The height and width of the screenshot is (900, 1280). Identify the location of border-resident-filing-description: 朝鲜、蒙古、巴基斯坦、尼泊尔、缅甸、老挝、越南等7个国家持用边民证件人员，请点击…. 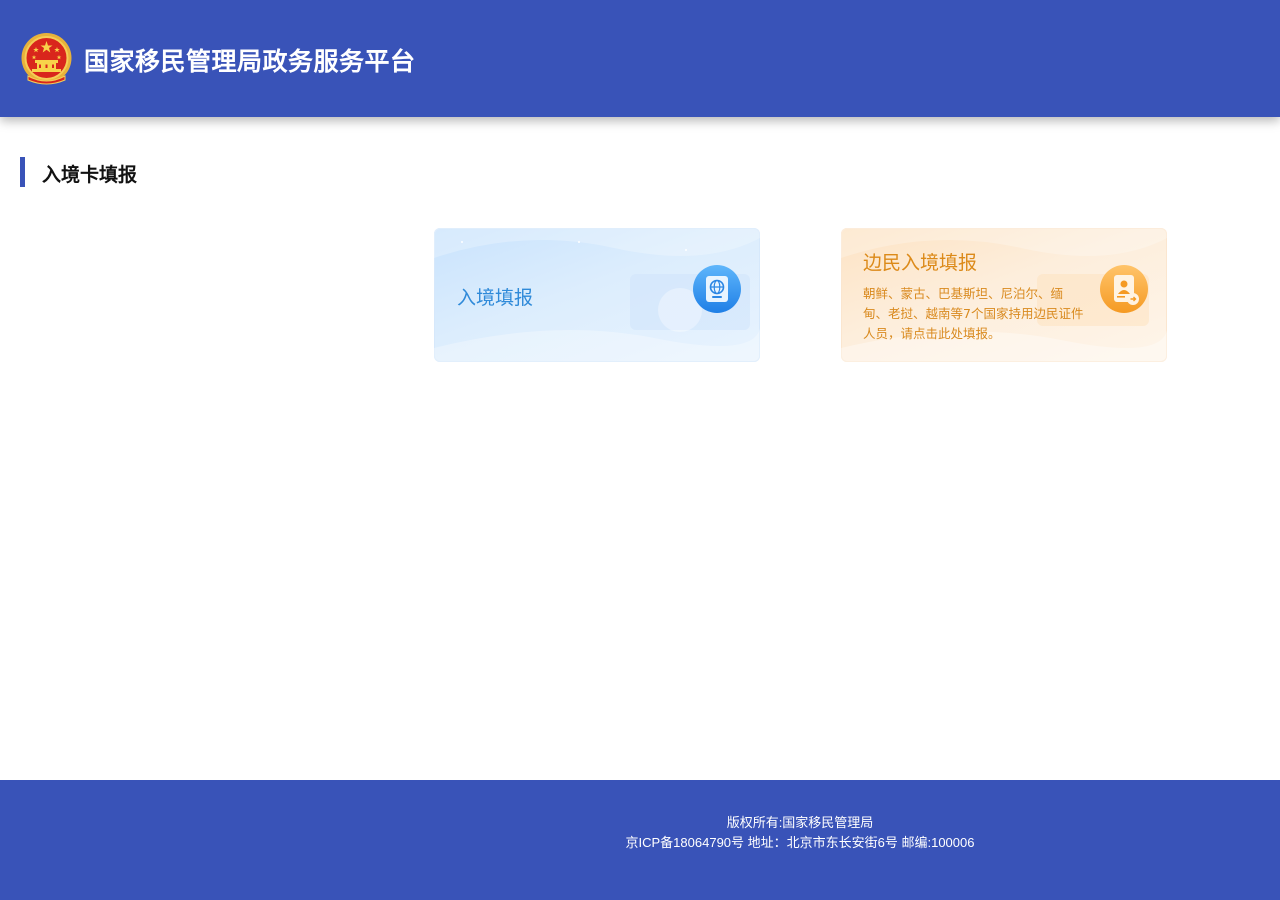
(973, 313).